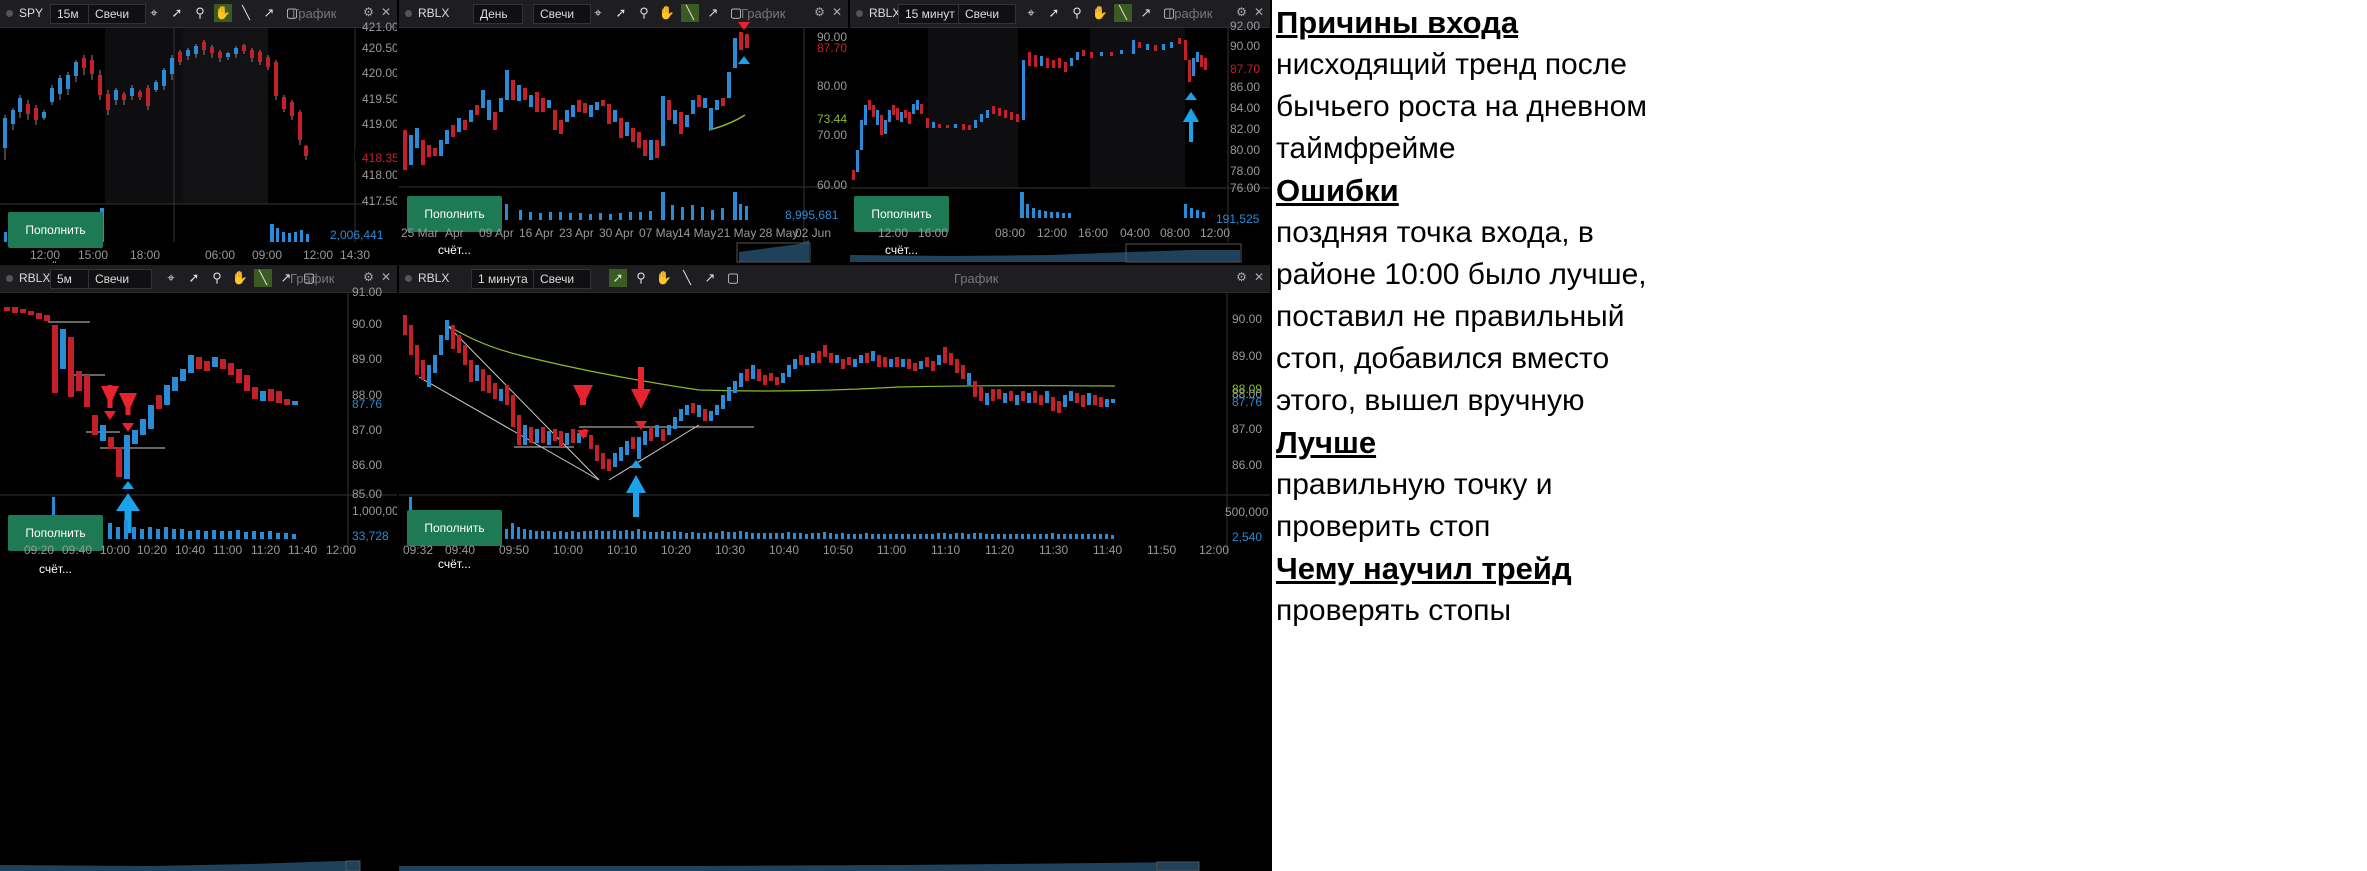 This screenshot has height=871, width=2367. What do you see at coordinates (1245, 129) in the screenshot?
I see `y-tick: 82.00` at bounding box center [1245, 129].